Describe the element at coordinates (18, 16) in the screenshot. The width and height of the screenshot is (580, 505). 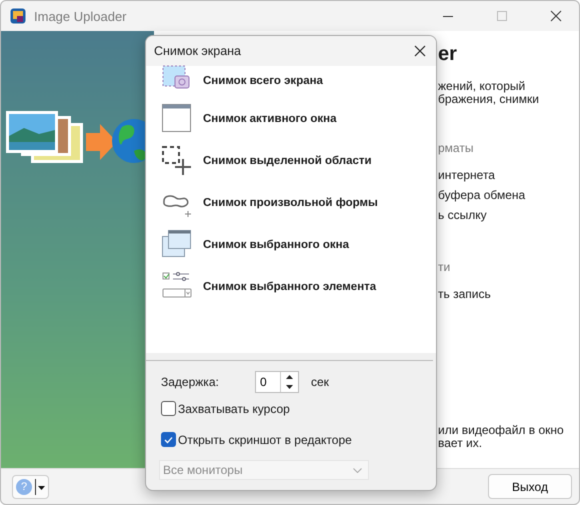
I see `app-icon` at that location.